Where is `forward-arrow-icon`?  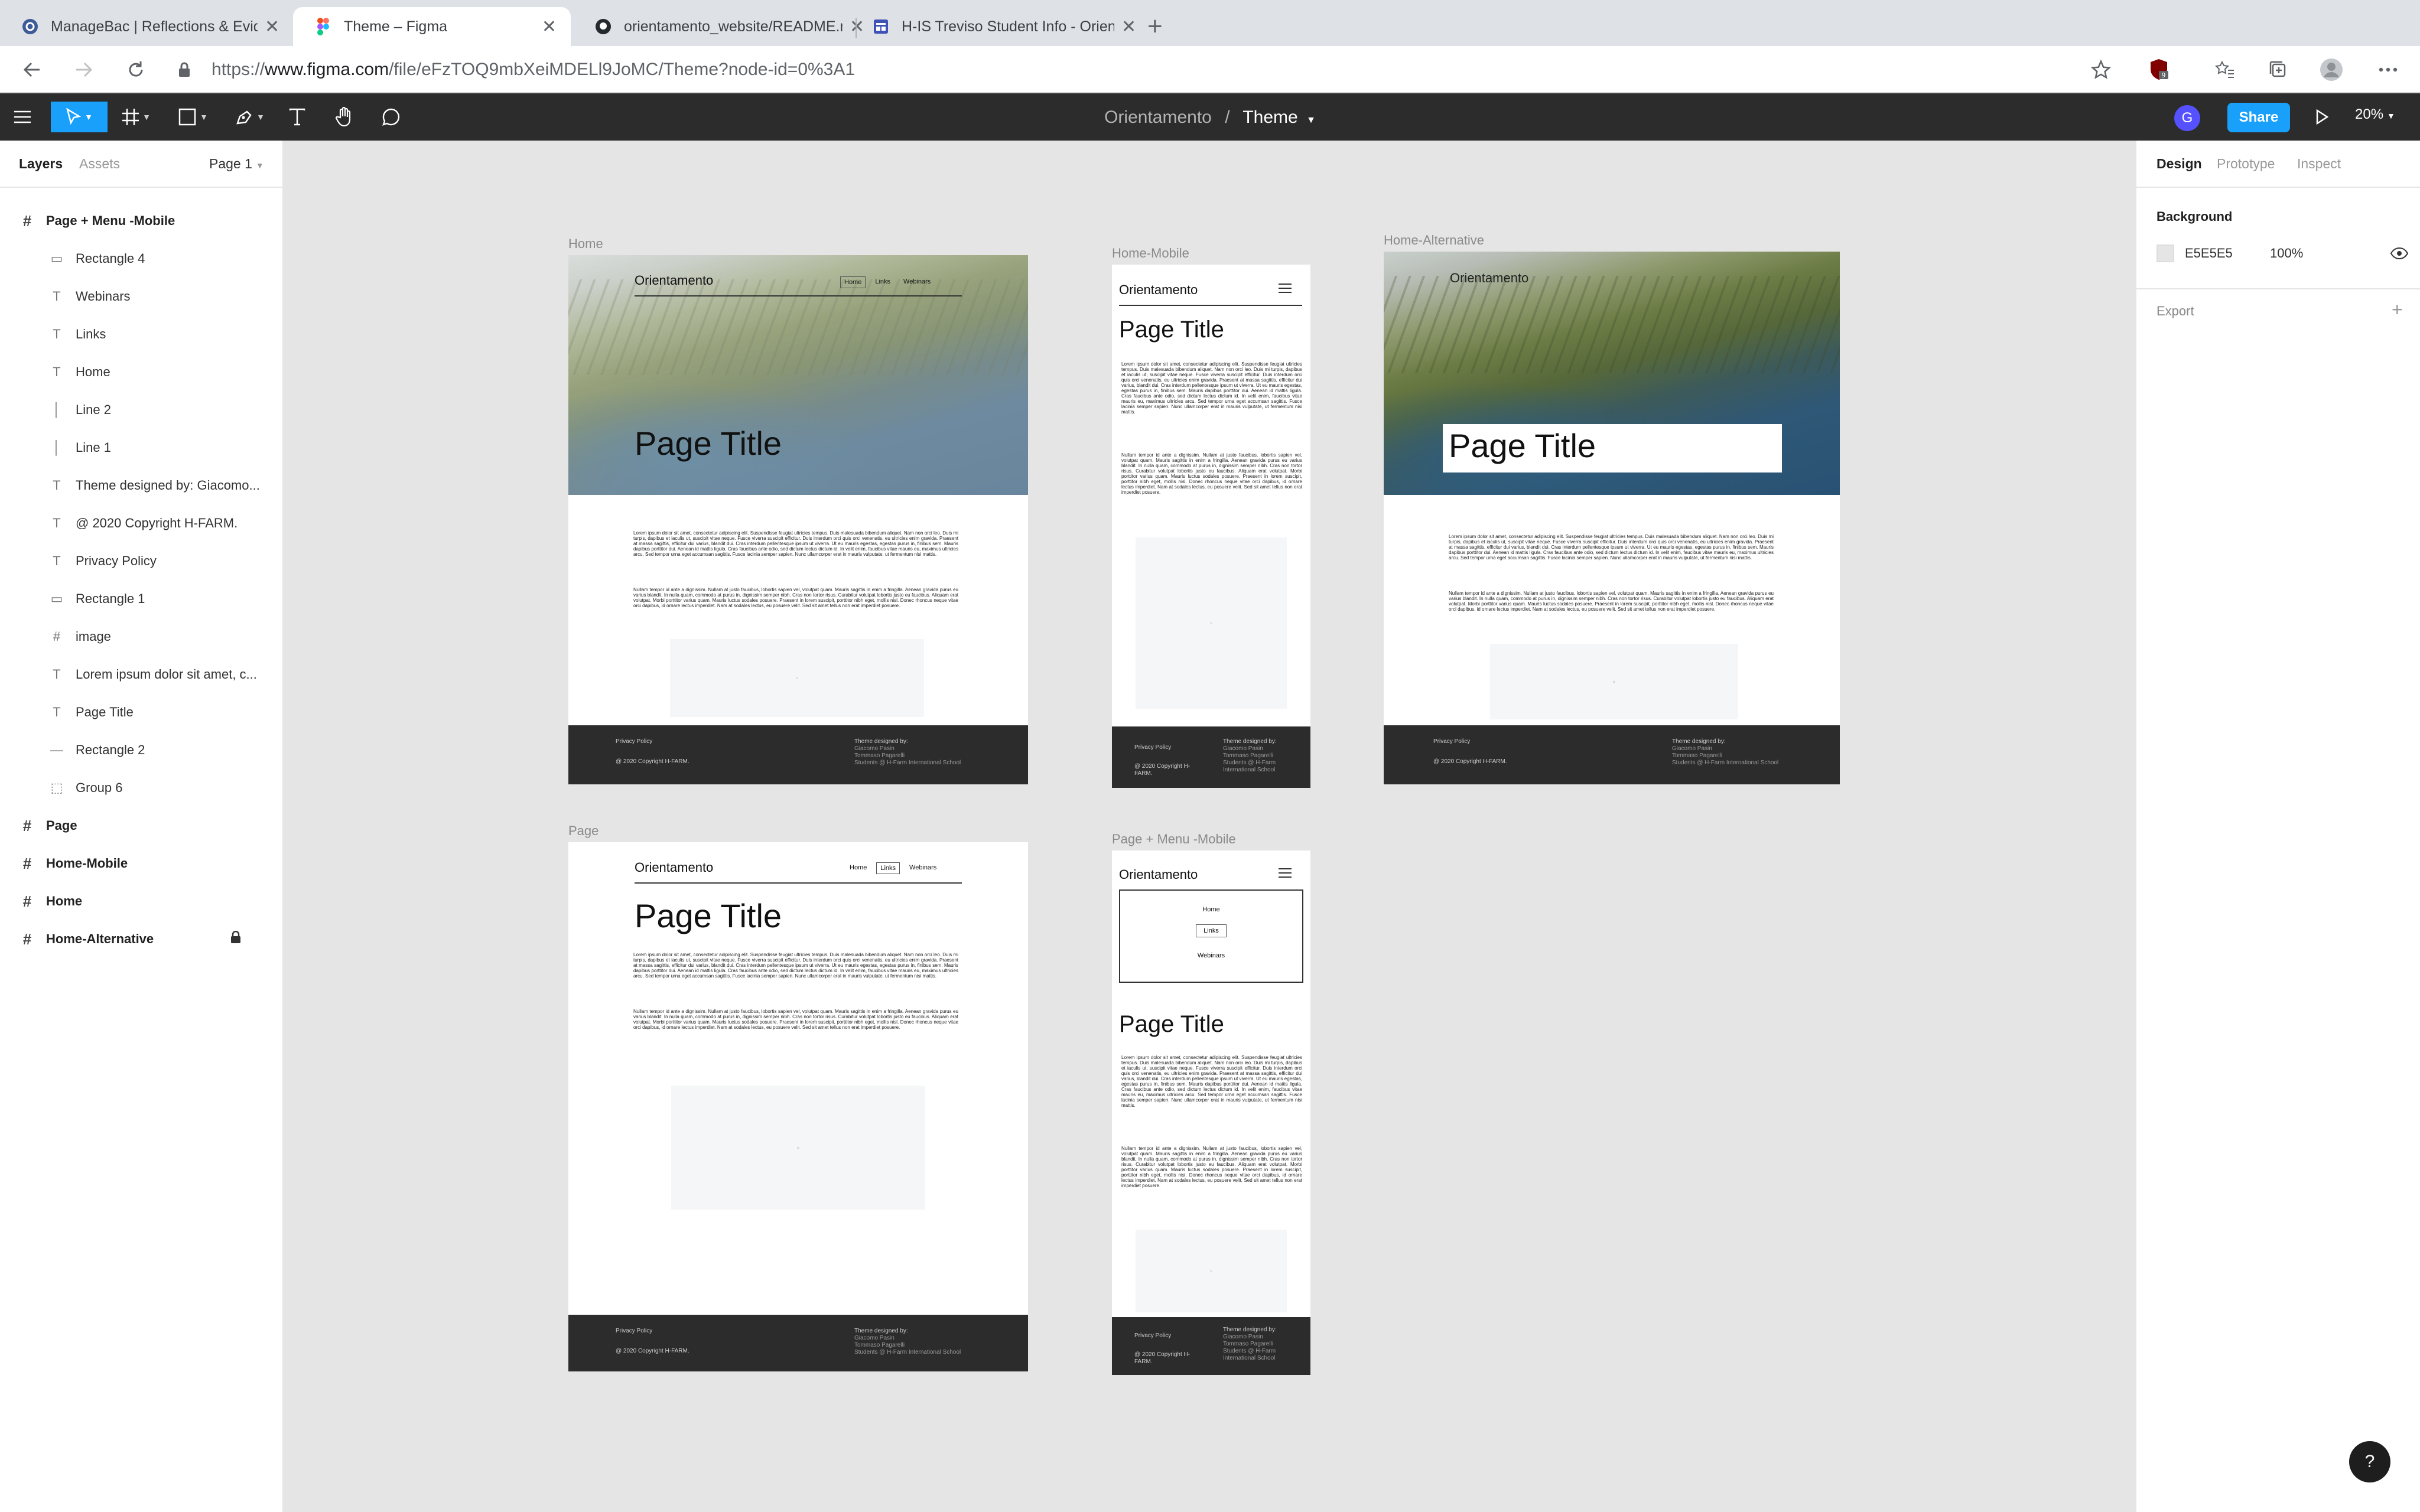 forward-arrow-icon is located at coordinates (84, 70).